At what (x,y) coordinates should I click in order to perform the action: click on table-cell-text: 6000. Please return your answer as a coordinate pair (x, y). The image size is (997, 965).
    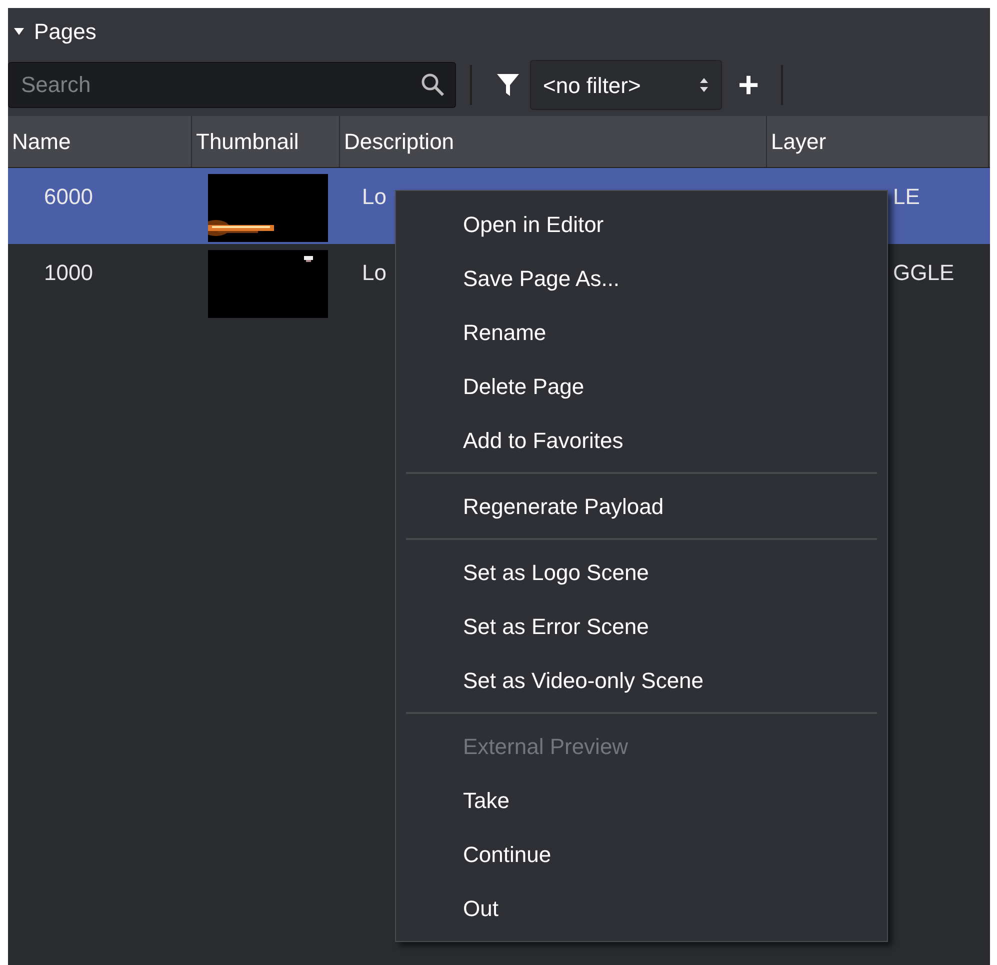
    Looking at the image, I should click on (68, 197).